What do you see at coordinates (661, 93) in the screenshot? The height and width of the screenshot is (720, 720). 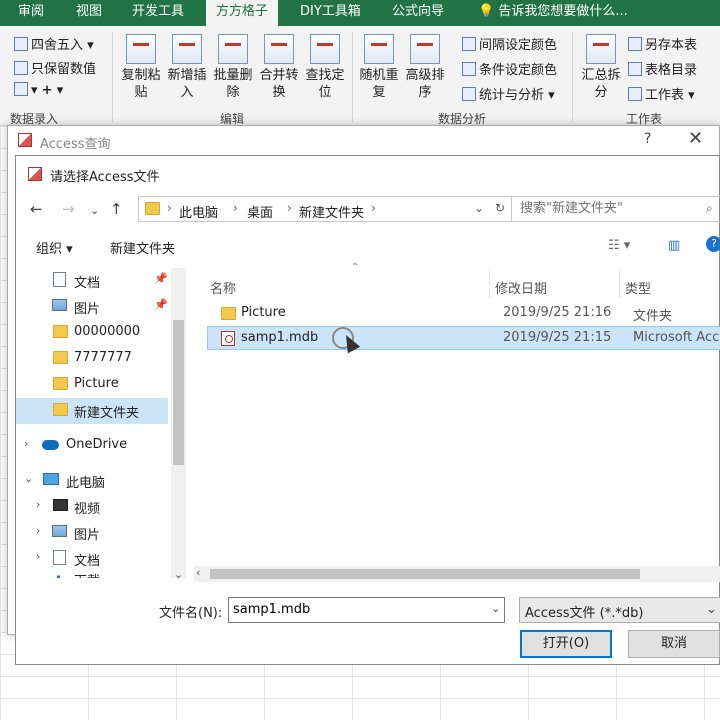 I see `worksheet-button: 工作表 ▾` at bounding box center [661, 93].